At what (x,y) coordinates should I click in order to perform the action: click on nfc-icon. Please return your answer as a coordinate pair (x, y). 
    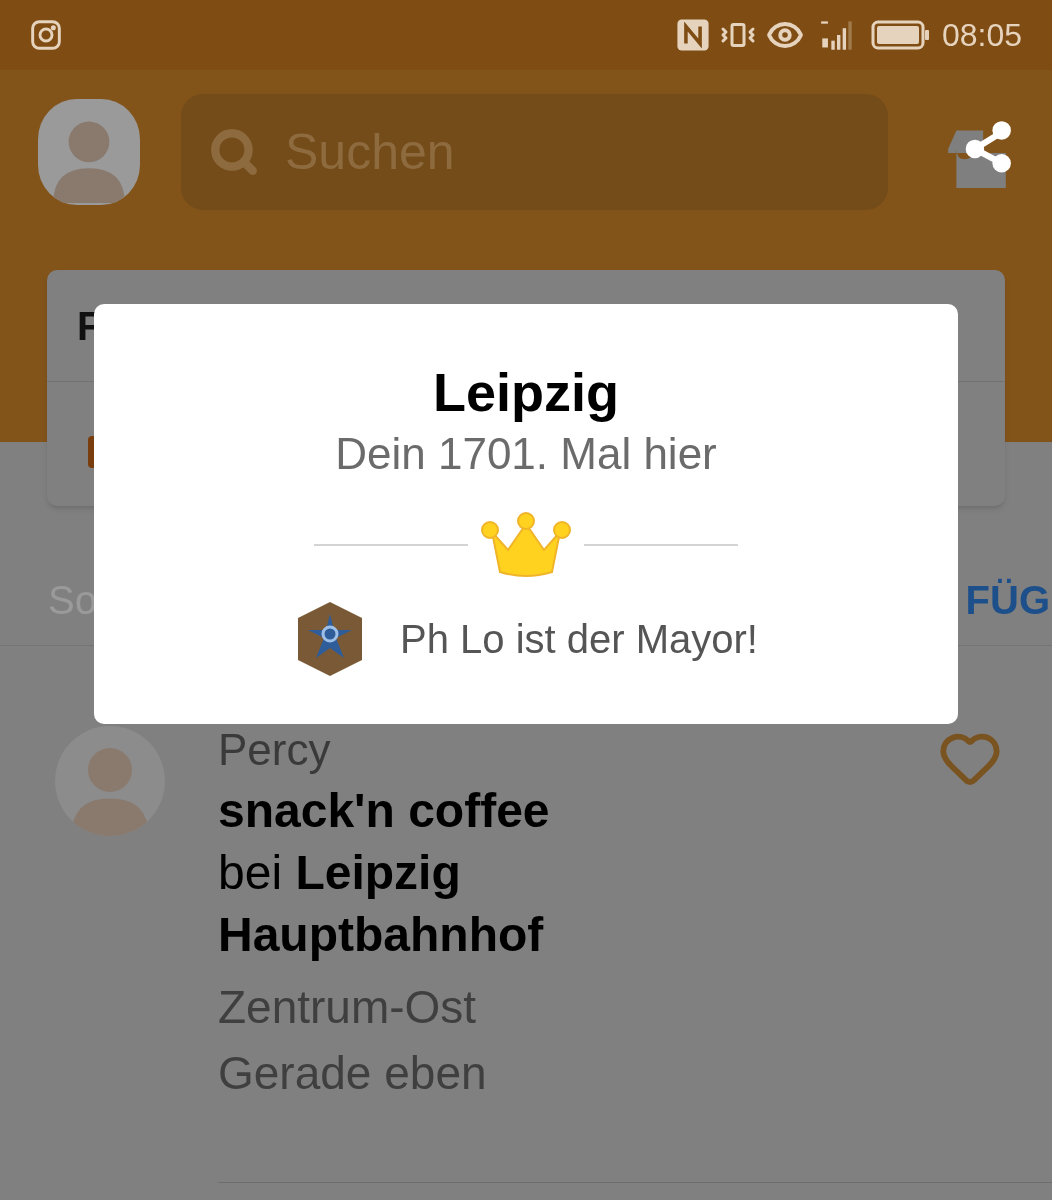
    Looking at the image, I should click on (692, 35).